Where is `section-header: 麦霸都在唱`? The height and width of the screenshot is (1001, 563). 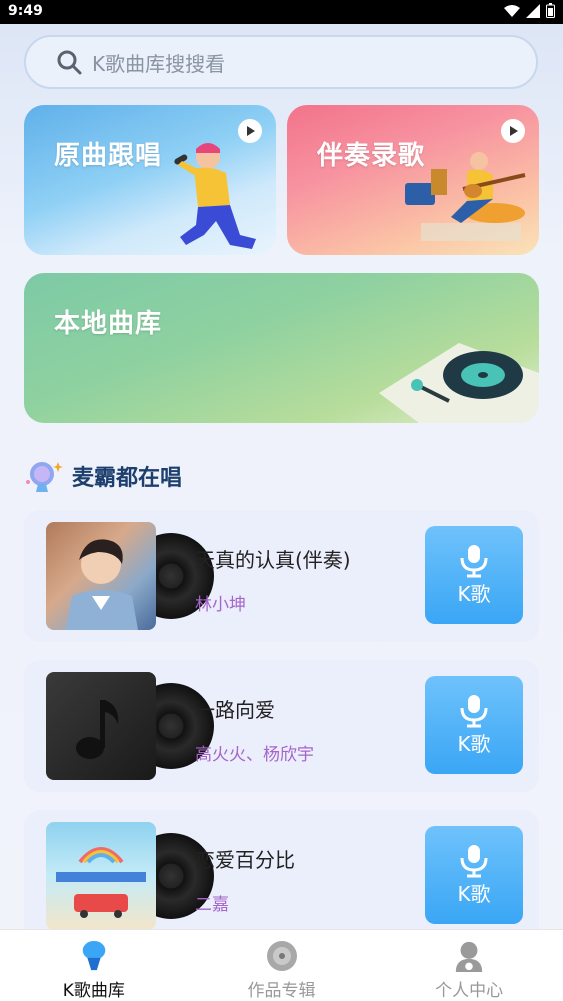 section-header: 麦霸都在唱 is located at coordinates (103, 476).